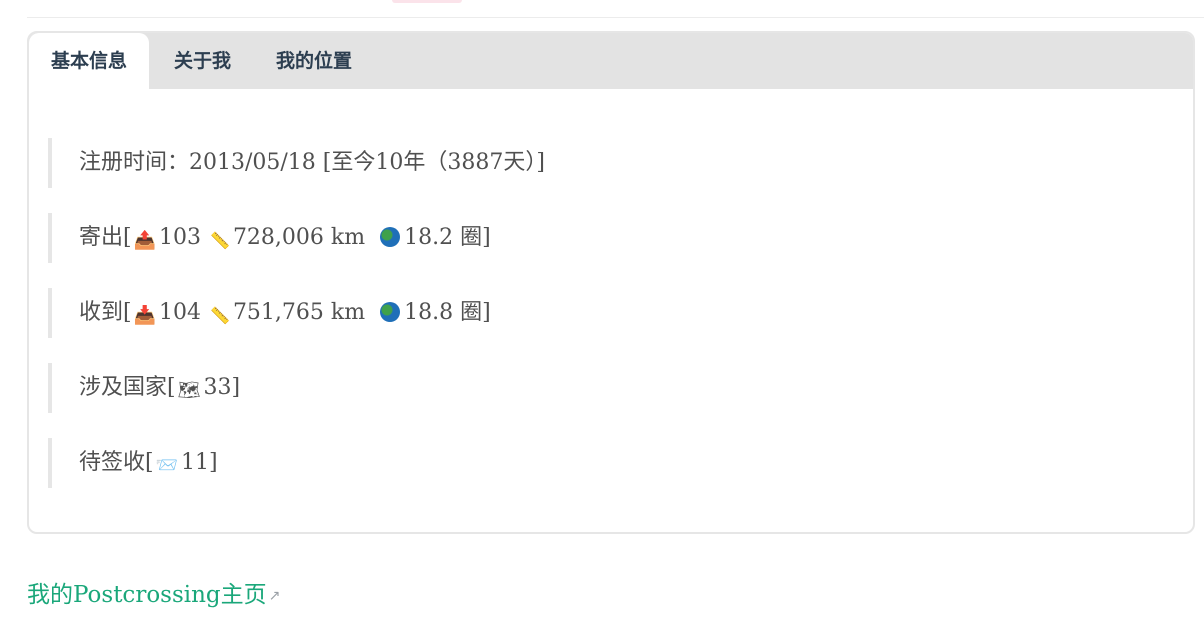 The width and height of the screenshot is (1204, 643). Describe the element at coordinates (116, 462) in the screenshot. I see `pending-label: 待签收[` at that location.